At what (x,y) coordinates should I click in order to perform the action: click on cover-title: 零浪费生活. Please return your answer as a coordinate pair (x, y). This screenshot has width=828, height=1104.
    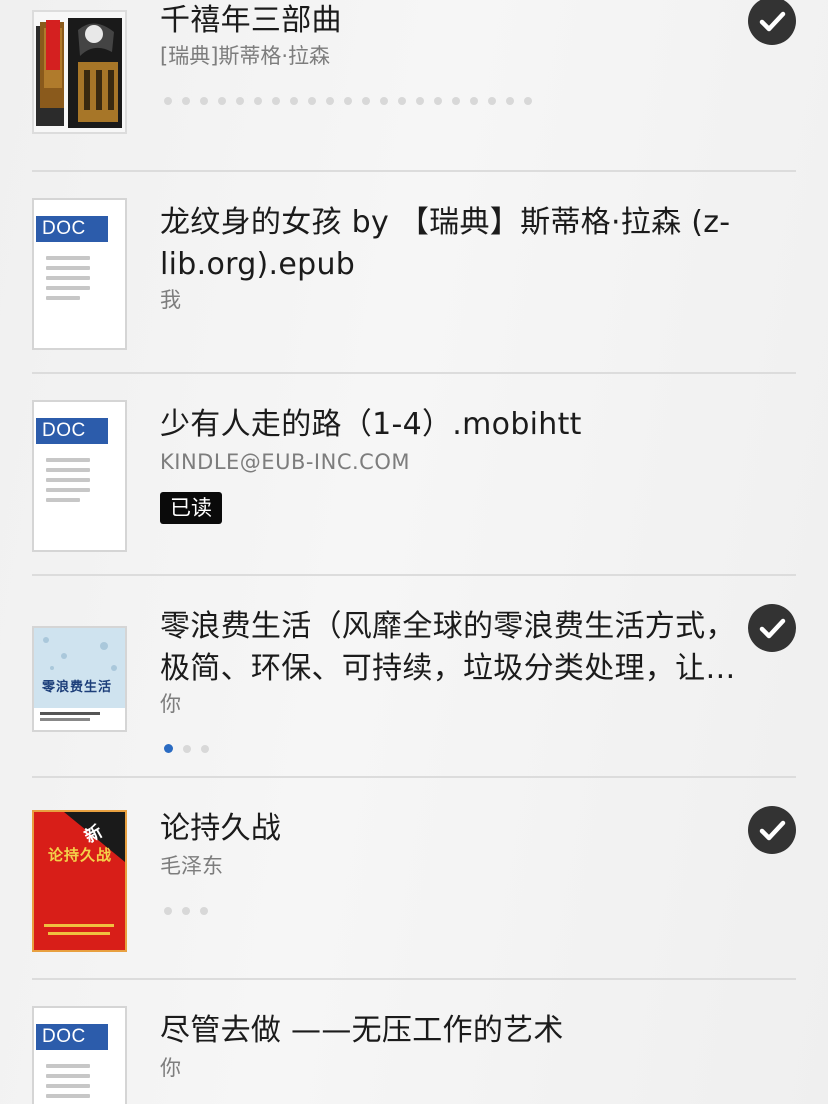
    Looking at the image, I should click on (77, 687).